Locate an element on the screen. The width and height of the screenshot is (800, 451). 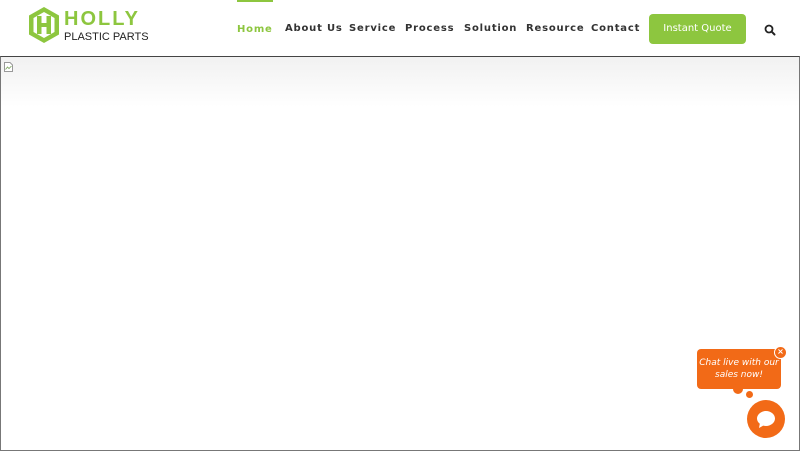
instant-quote-button: Instant Quote is located at coordinates (697, 29).